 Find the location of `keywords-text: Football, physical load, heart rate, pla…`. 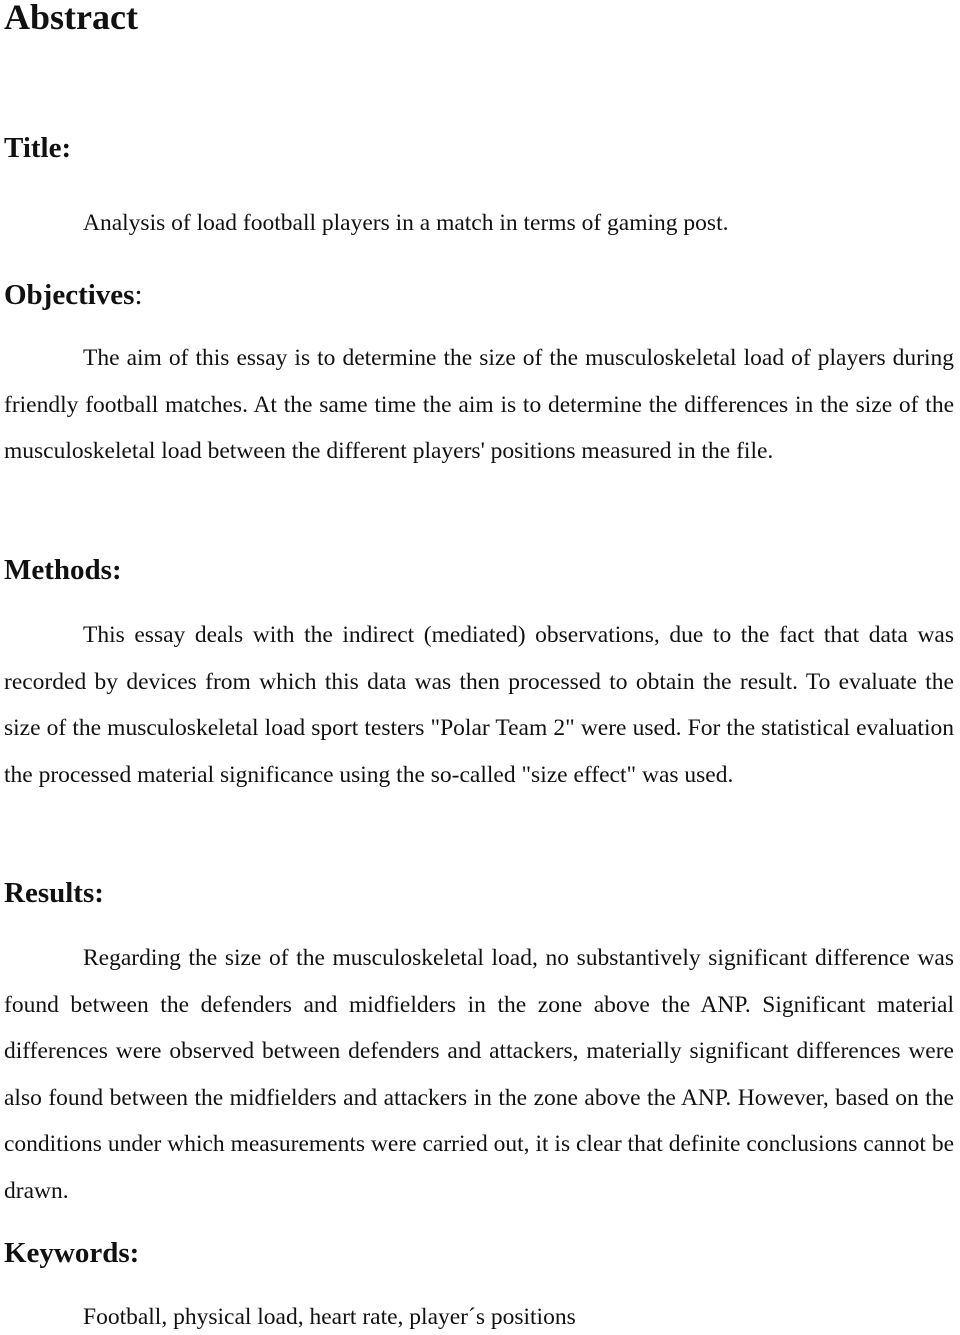

keywords-text: Football, physical load, heart rate, pla… is located at coordinates (329, 1317).